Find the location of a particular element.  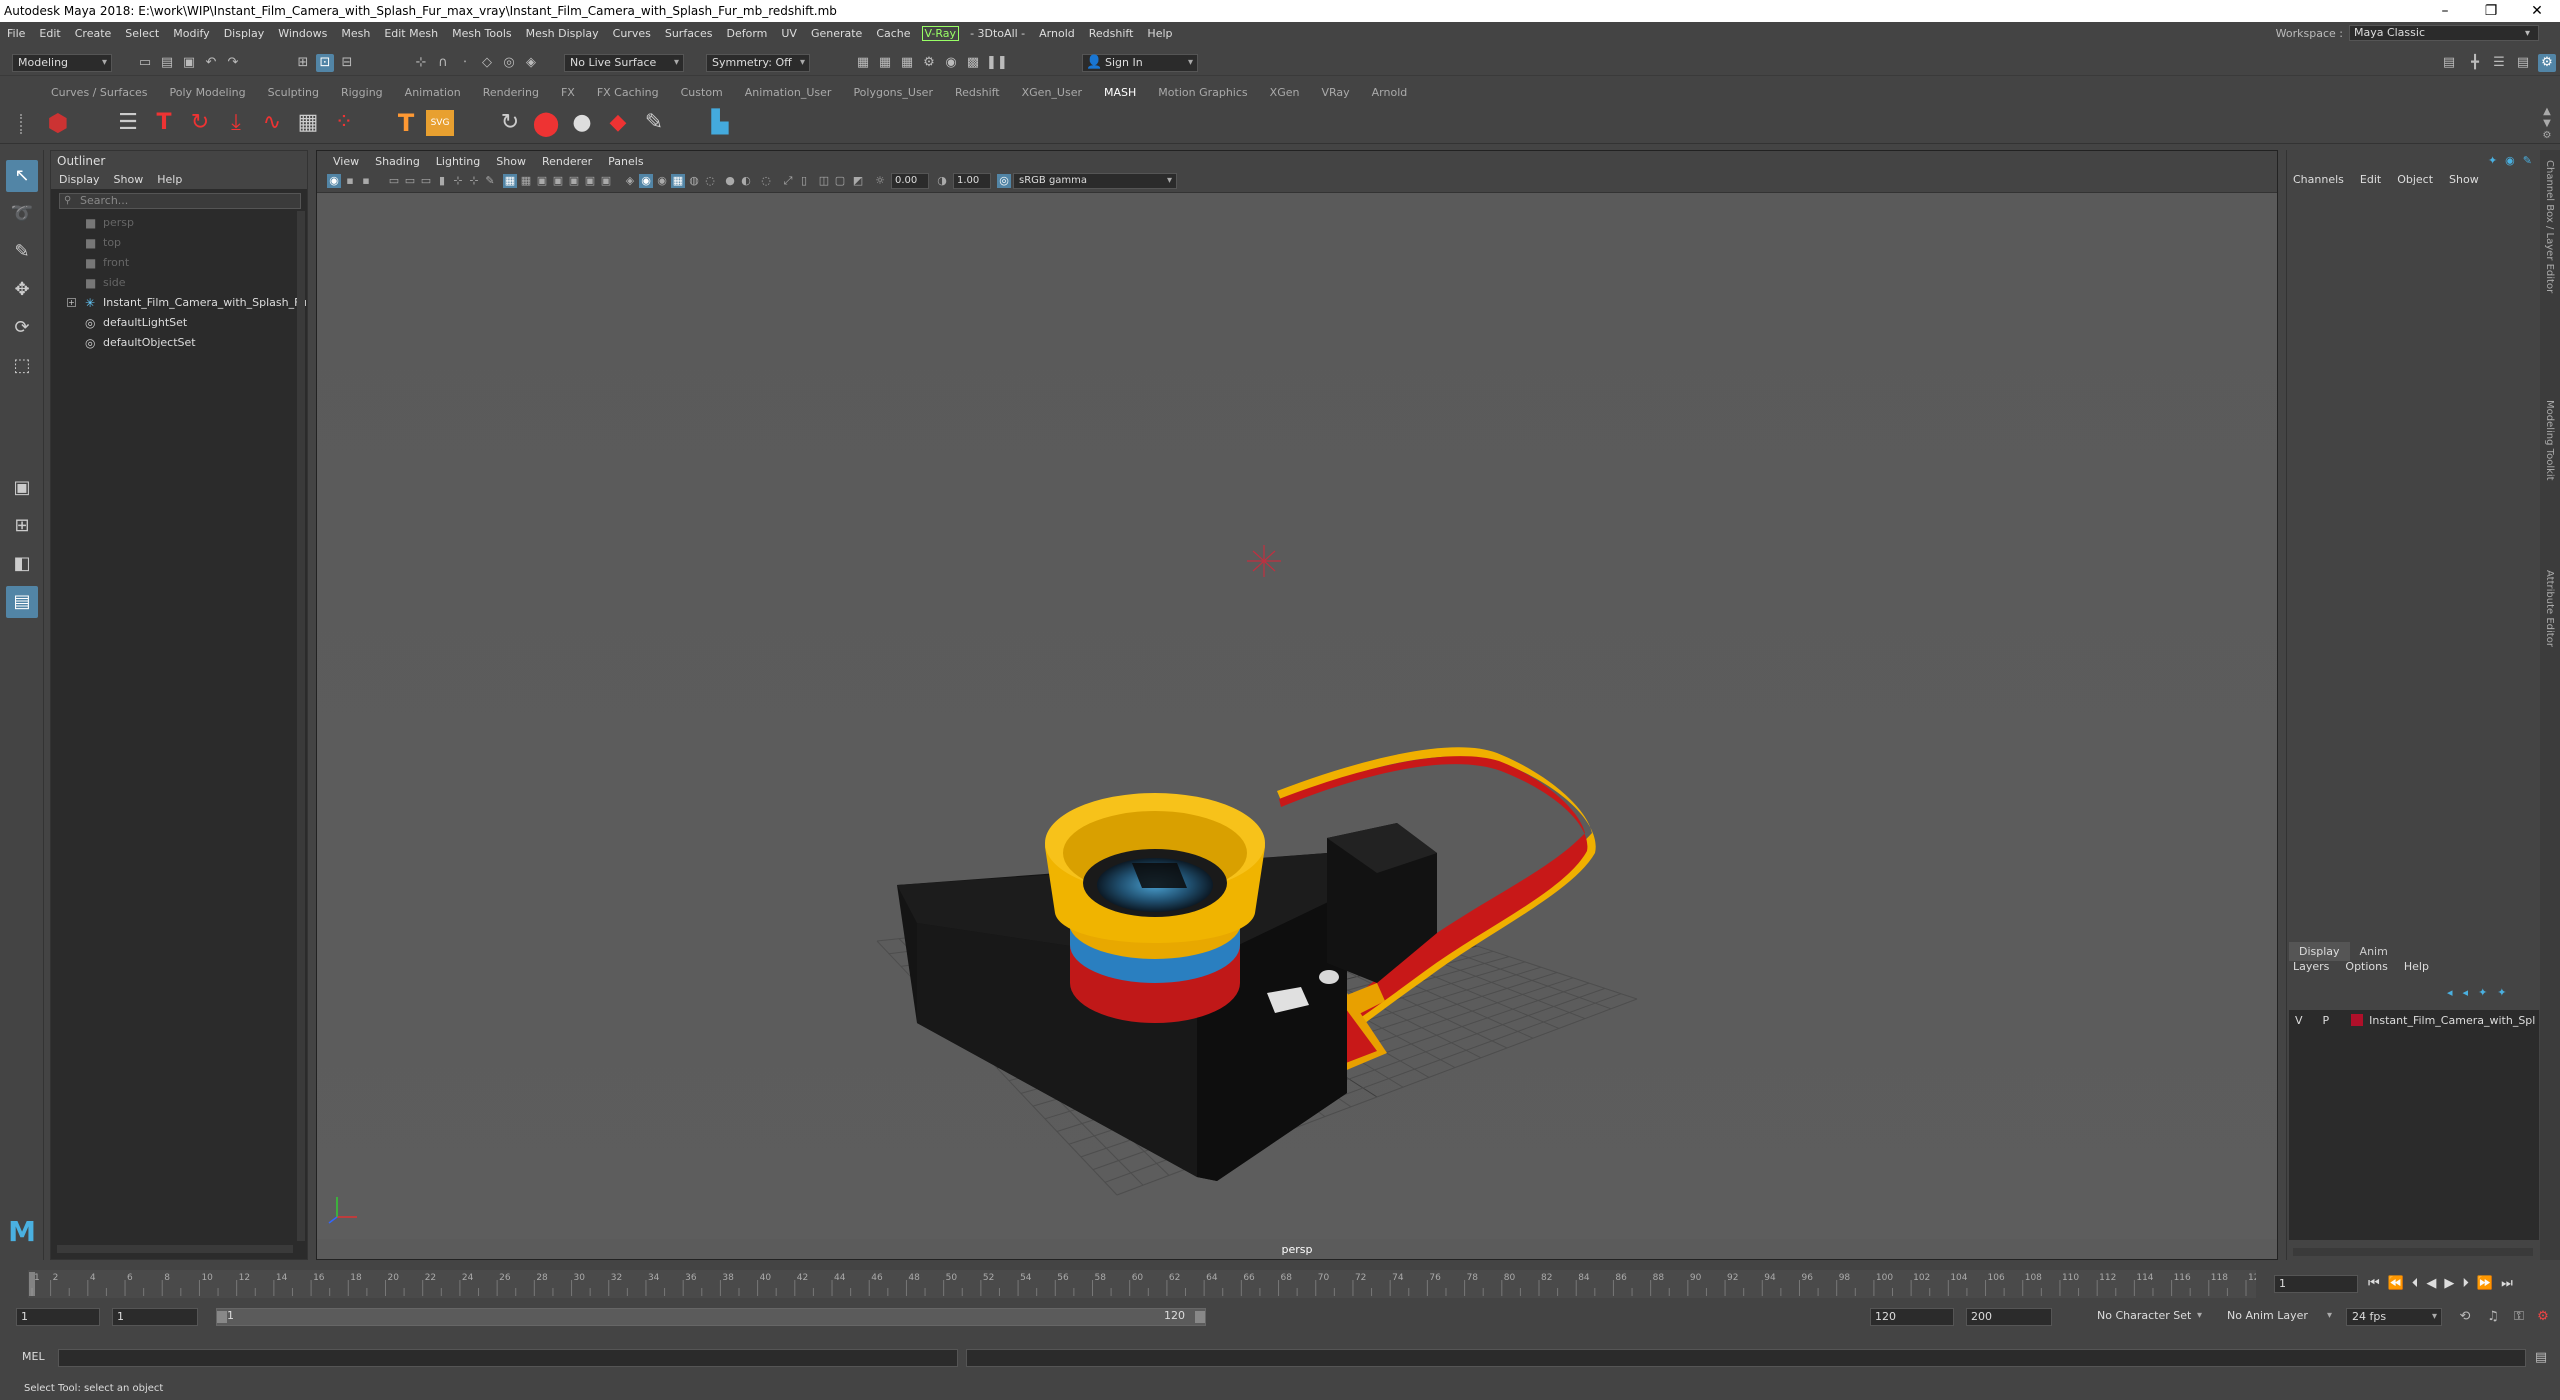

redo-icon: ↷ is located at coordinates (233, 63).